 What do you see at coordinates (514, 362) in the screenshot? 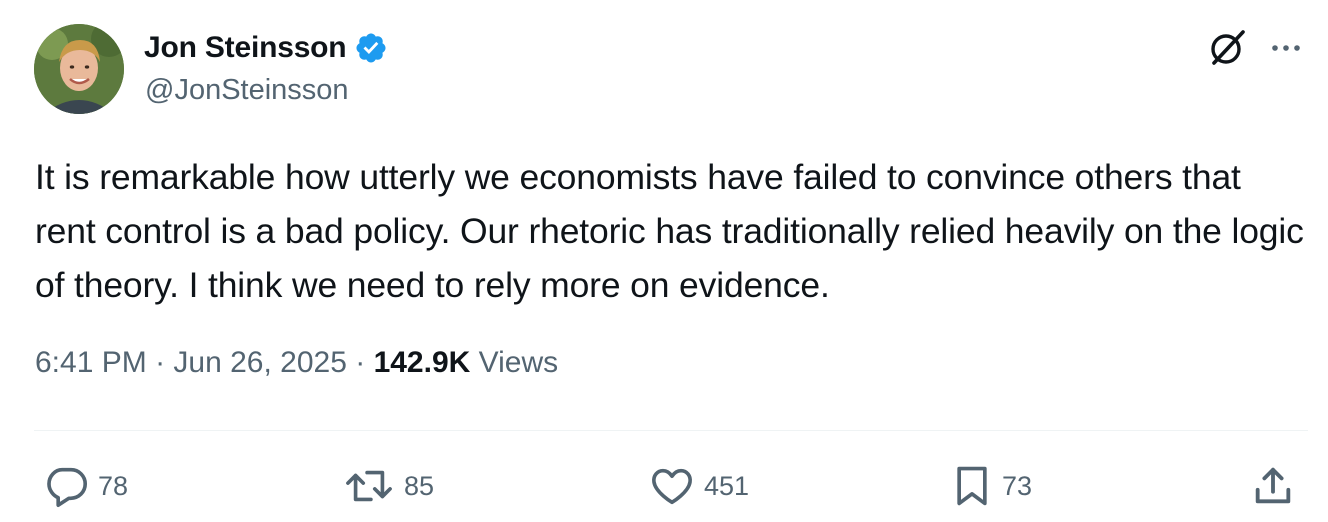
I see `views-label: Views` at bounding box center [514, 362].